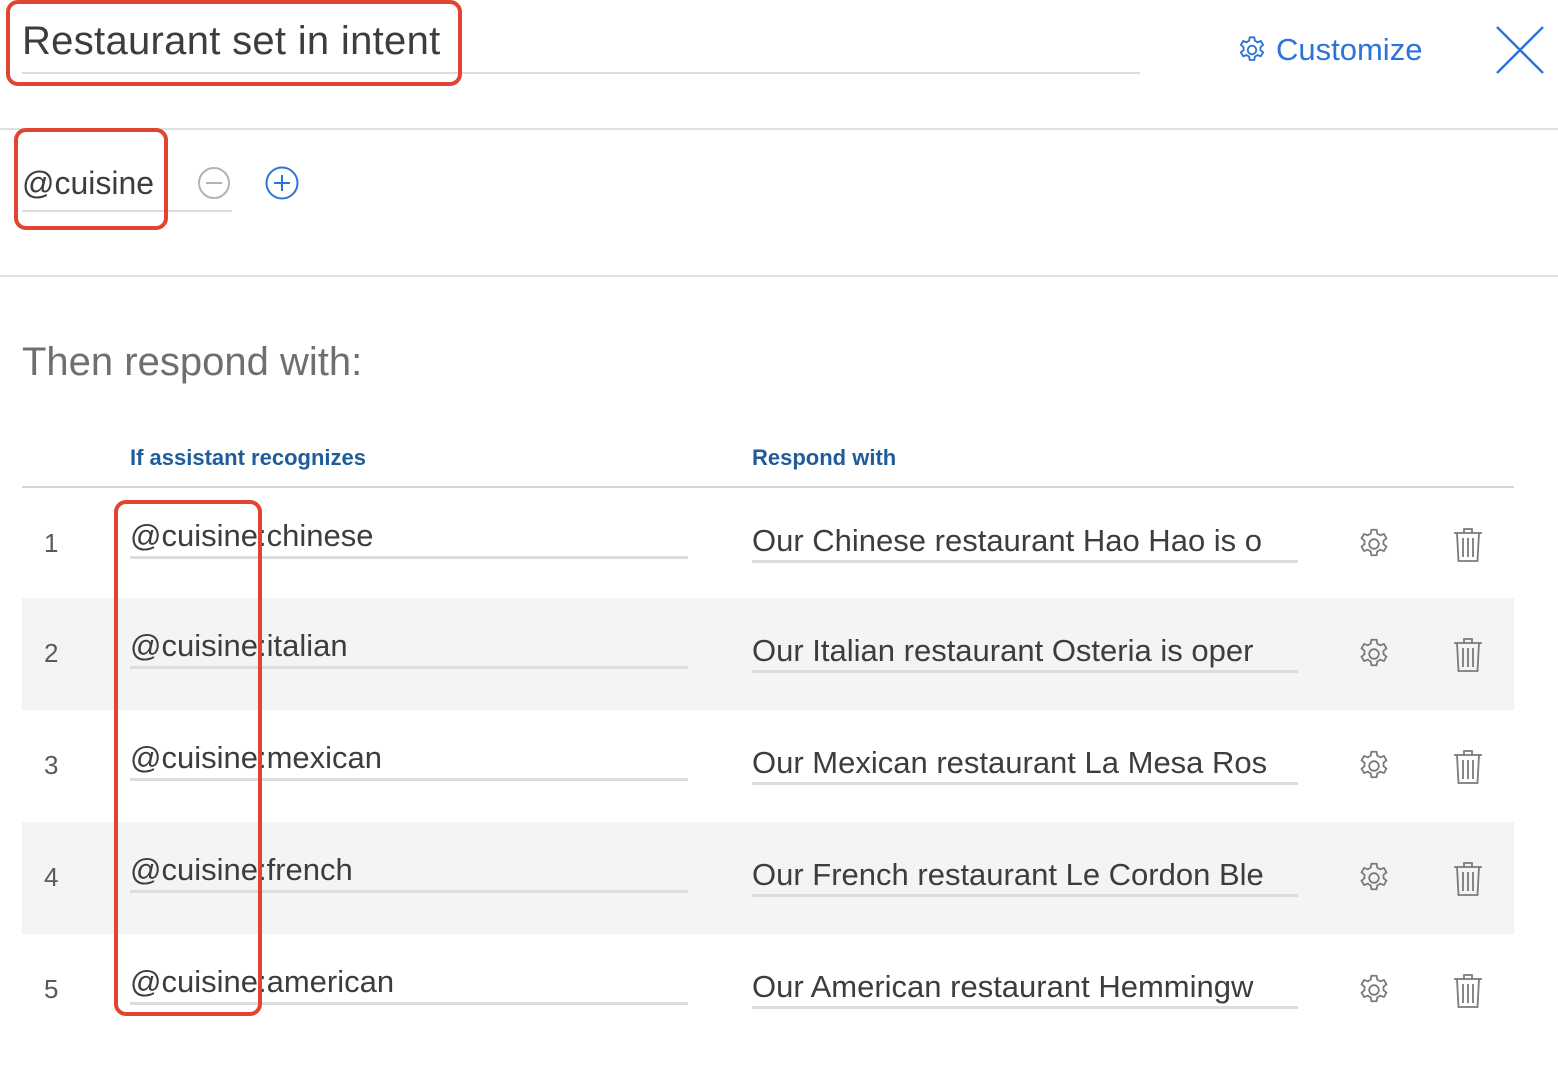  I want to click on add-condition-button, so click(282, 183).